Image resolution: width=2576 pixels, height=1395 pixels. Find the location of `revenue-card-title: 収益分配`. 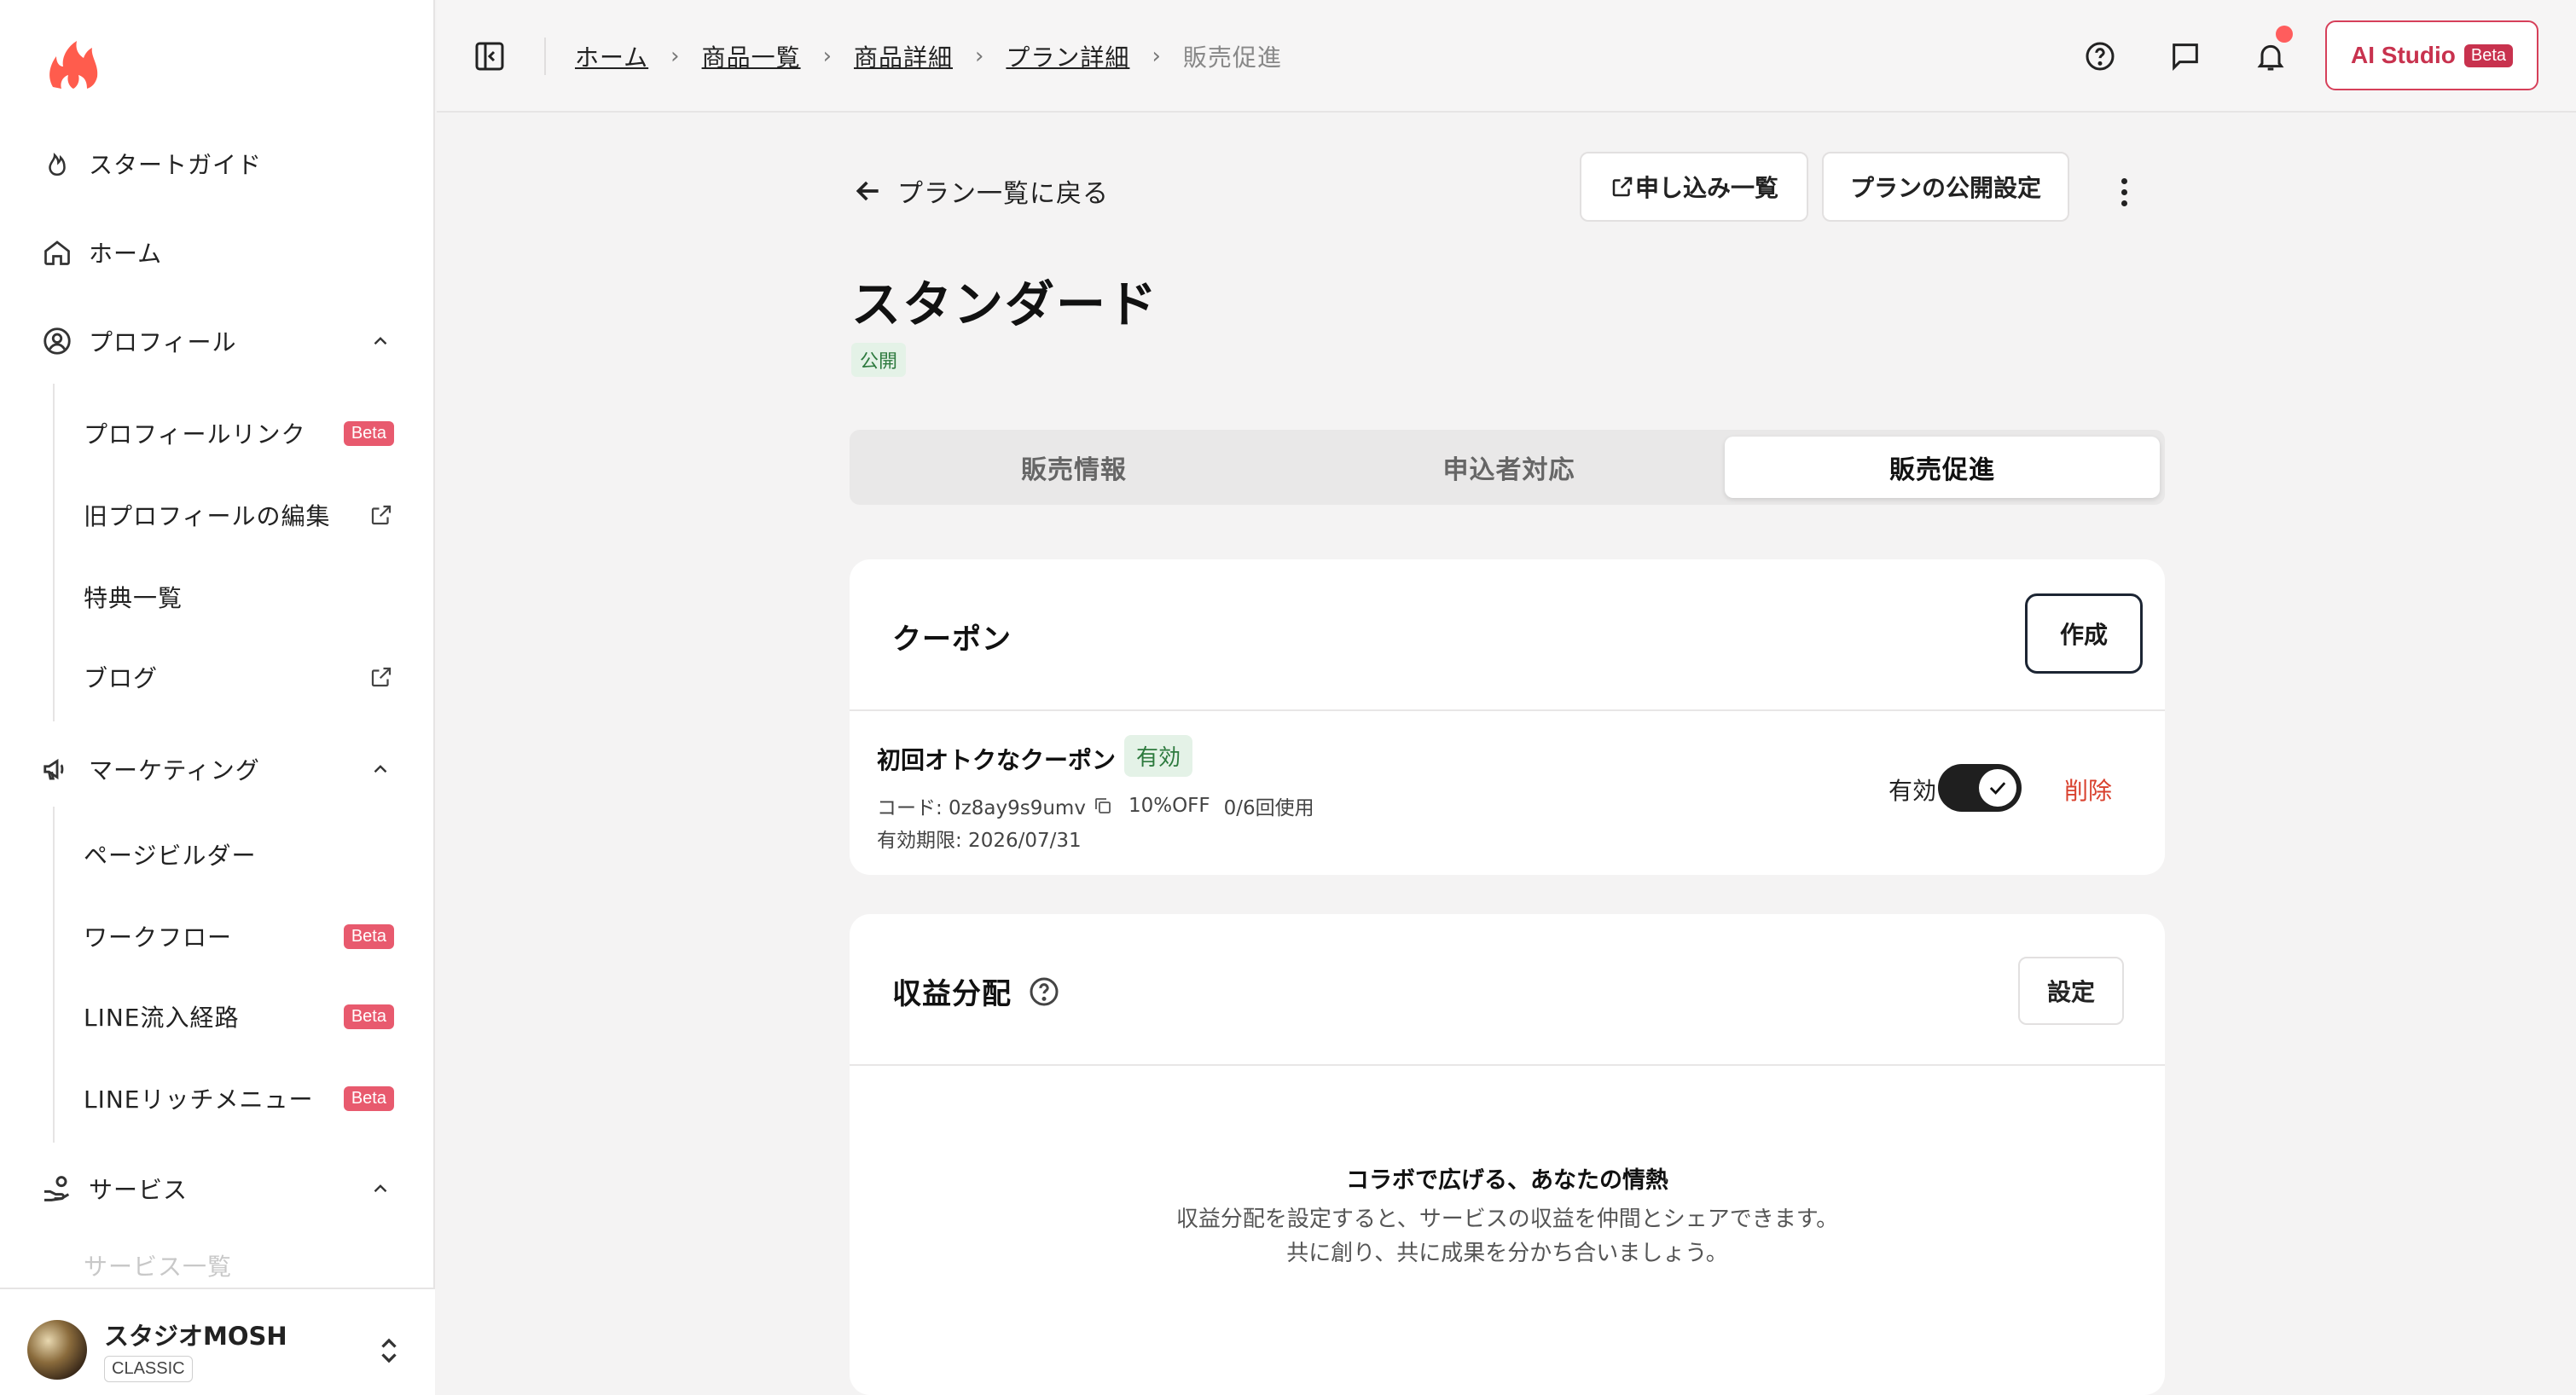

revenue-card-title: 収益分配 is located at coordinates (952, 994).